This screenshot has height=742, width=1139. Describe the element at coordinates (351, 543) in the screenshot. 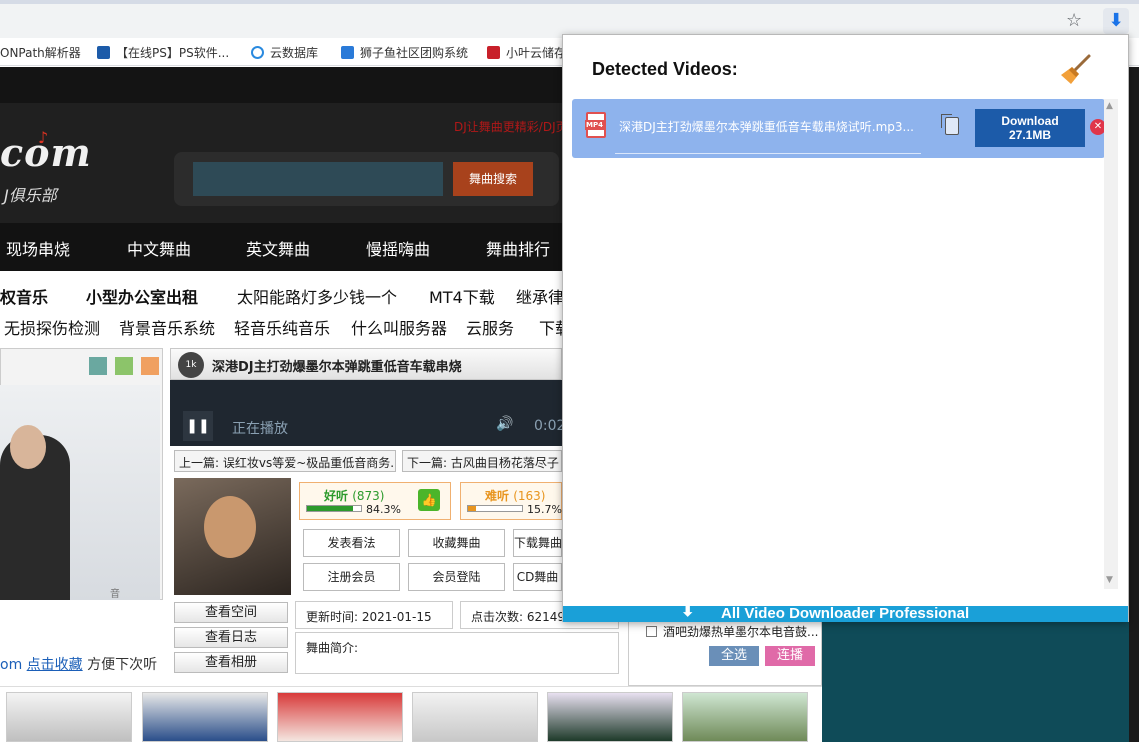

I see `comment-button: 发表看法` at that location.